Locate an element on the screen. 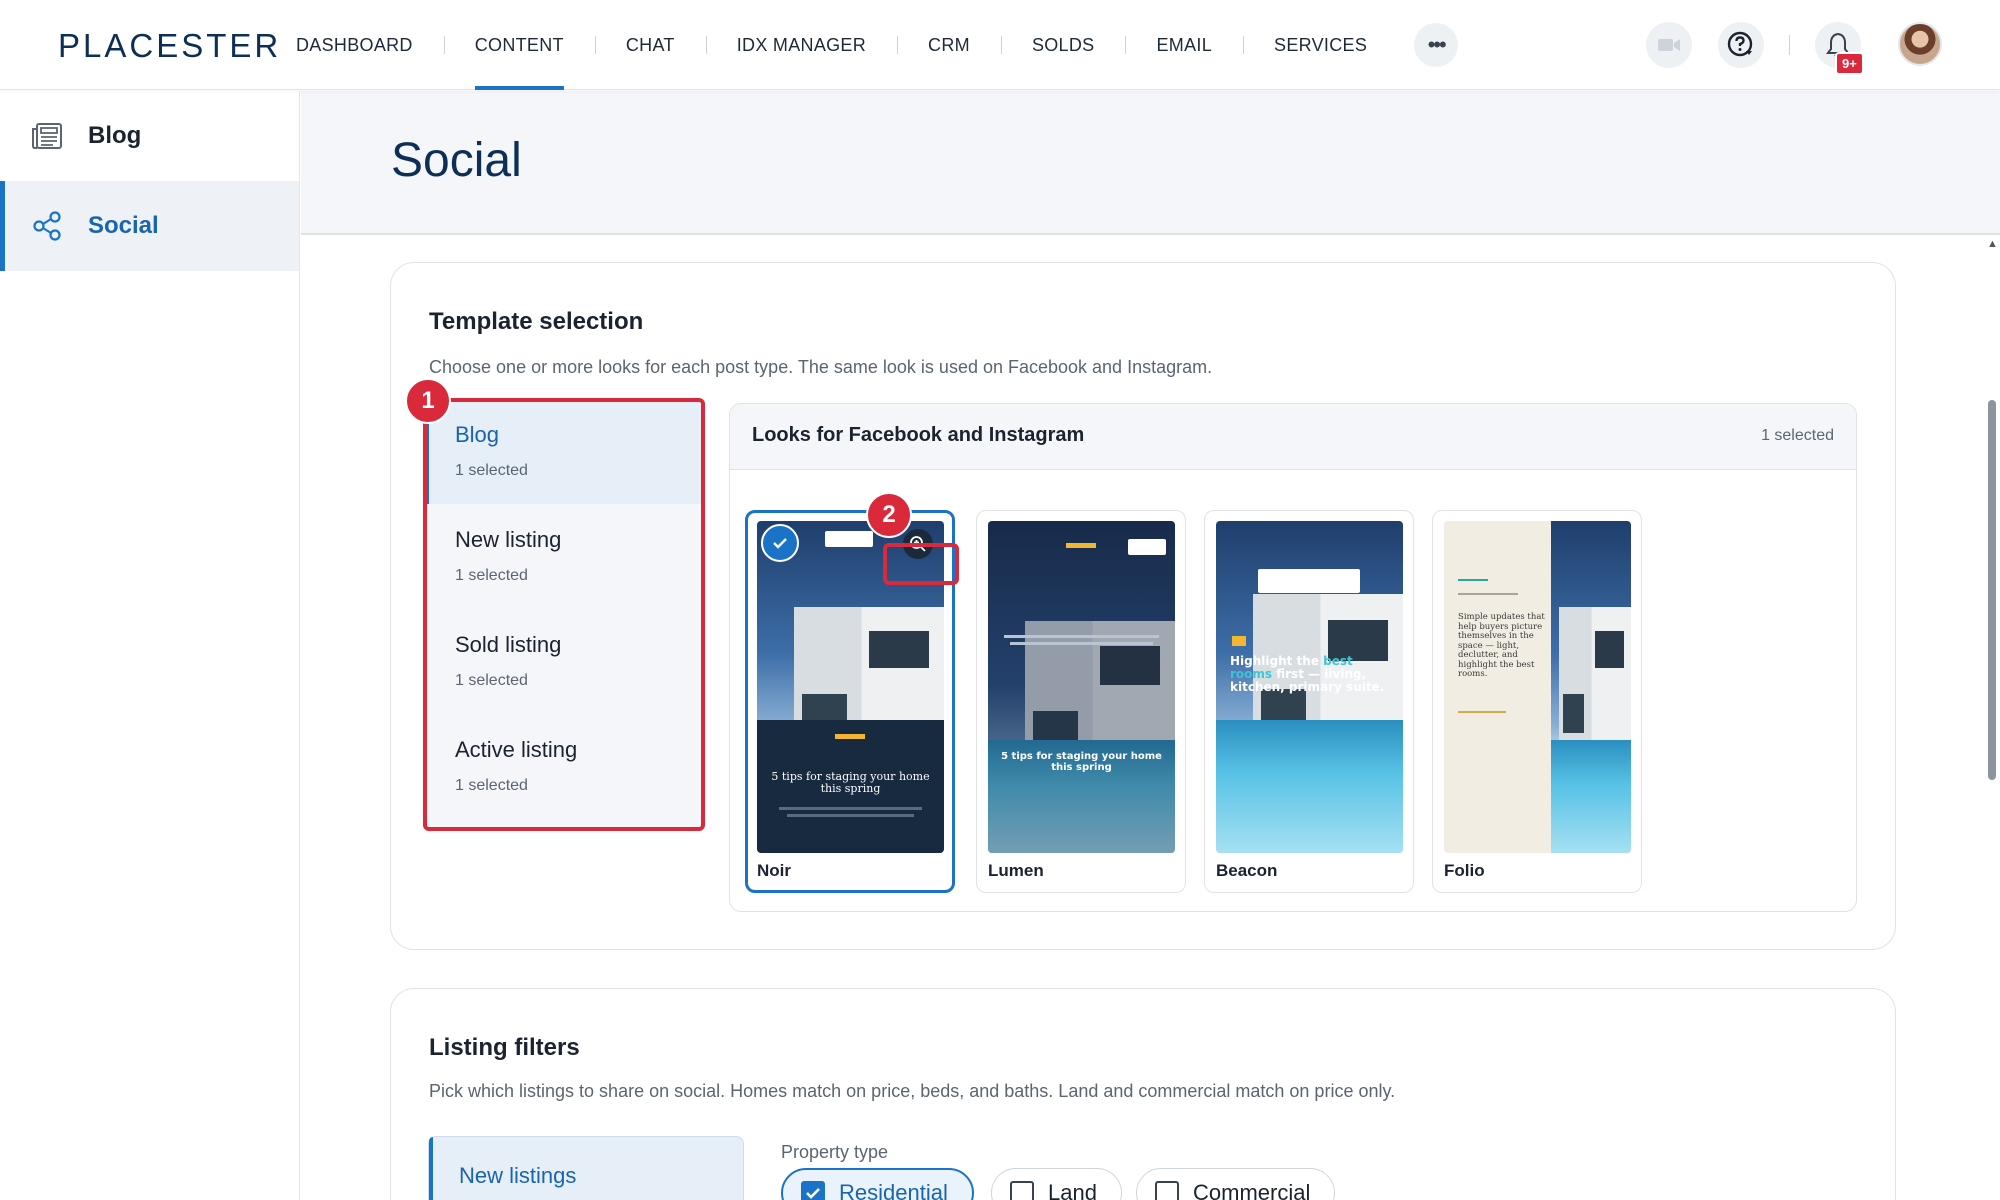 The height and width of the screenshot is (1200, 2000). property-type-name: Land is located at coordinates (1072, 1190).